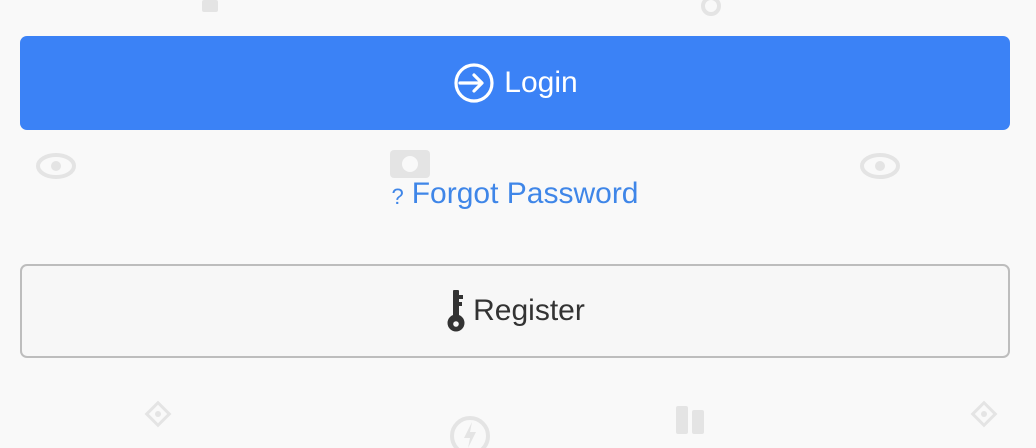  What do you see at coordinates (711, 8) in the screenshot?
I see `decorative-gear-icon` at bounding box center [711, 8].